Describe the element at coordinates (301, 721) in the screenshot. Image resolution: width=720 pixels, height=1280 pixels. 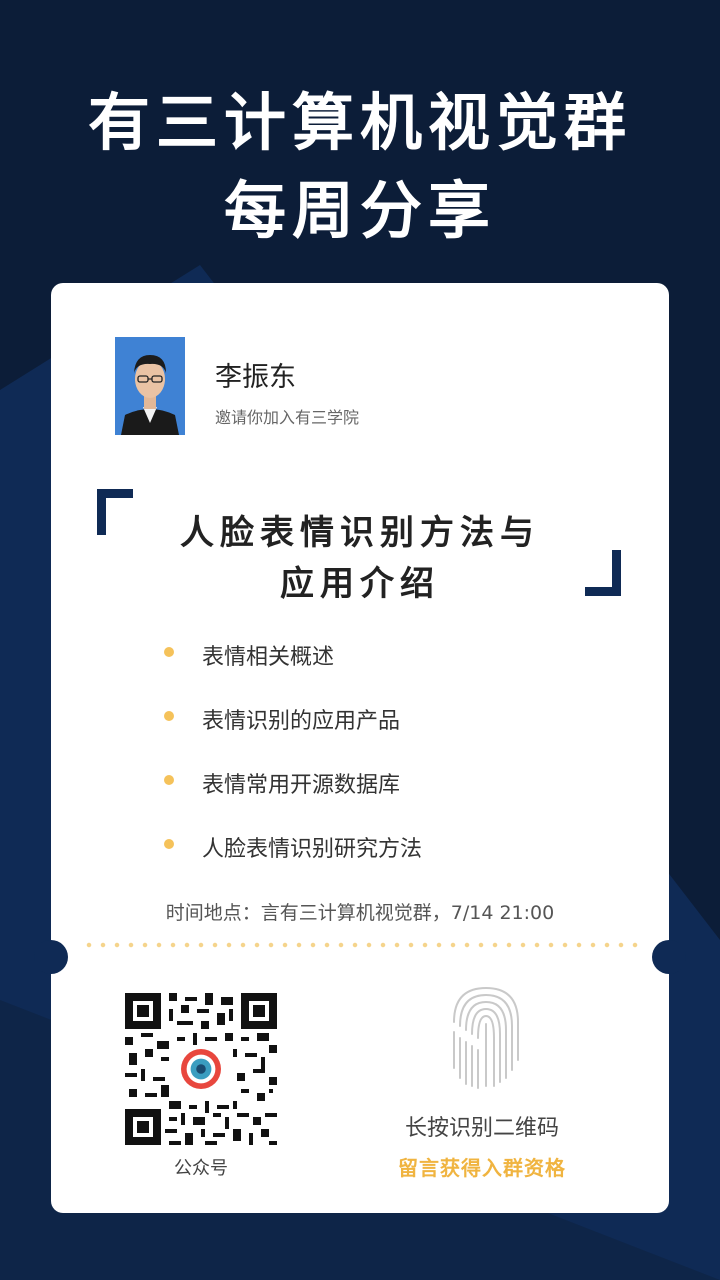
I see `topic-text: 表情识别的应用产品` at that location.